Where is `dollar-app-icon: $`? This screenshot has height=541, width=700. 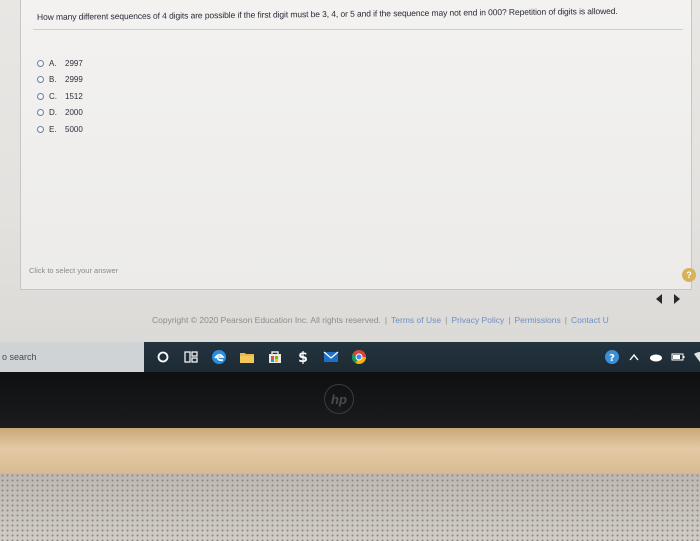
dollar-app-icon: $ is located at coordinates (303, 357).